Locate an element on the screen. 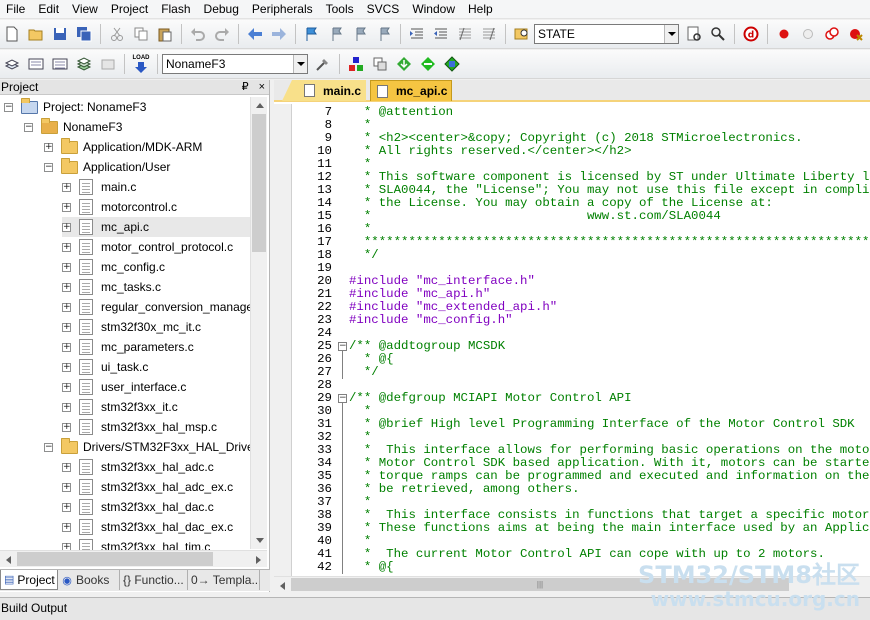  software-packs-icon is located at coordinates (452, 64).